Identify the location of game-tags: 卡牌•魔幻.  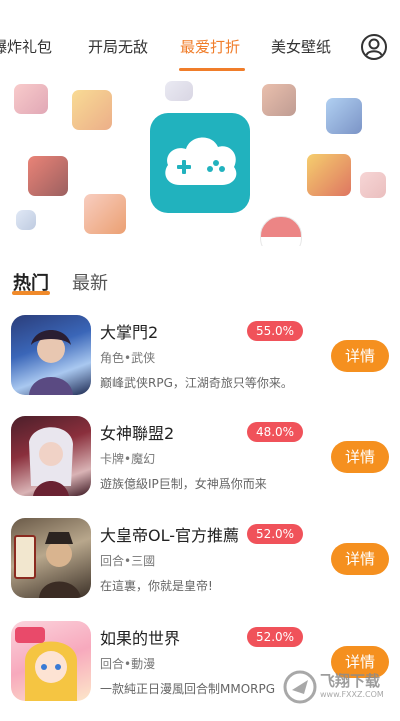
(128, 459).